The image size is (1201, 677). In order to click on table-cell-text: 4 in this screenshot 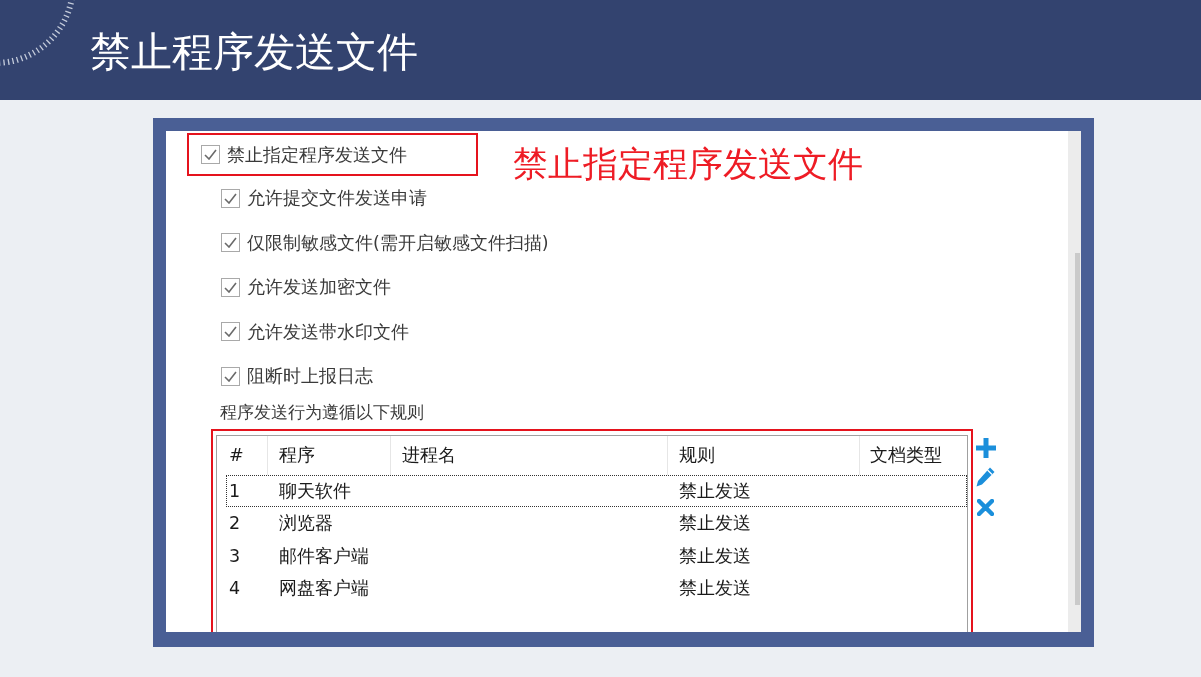, I will do `click(235, 589)`.